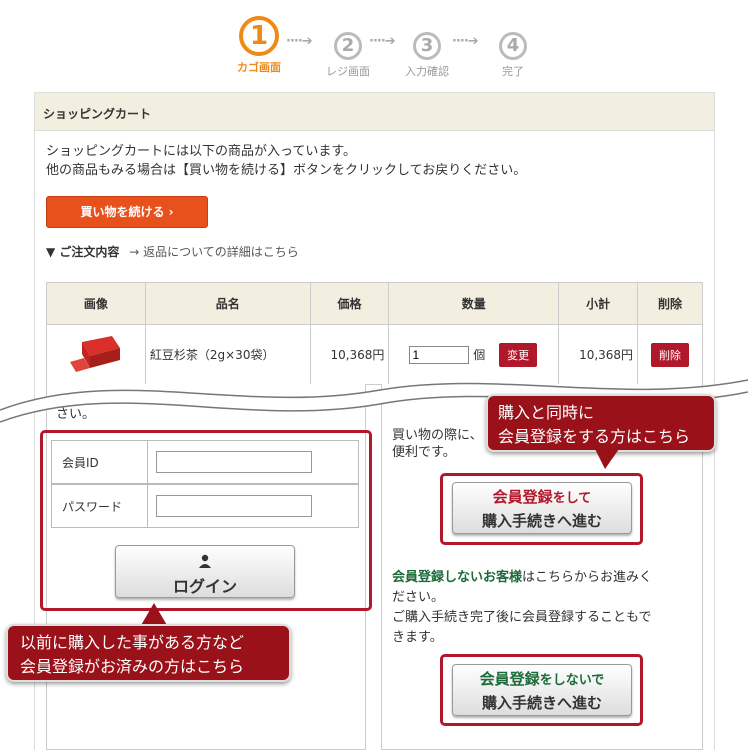 The height and width of the screenshot is (750, 748). Describe the element at coordinates (439, 355) in the screenshot. I see `quantity-input` at that location.